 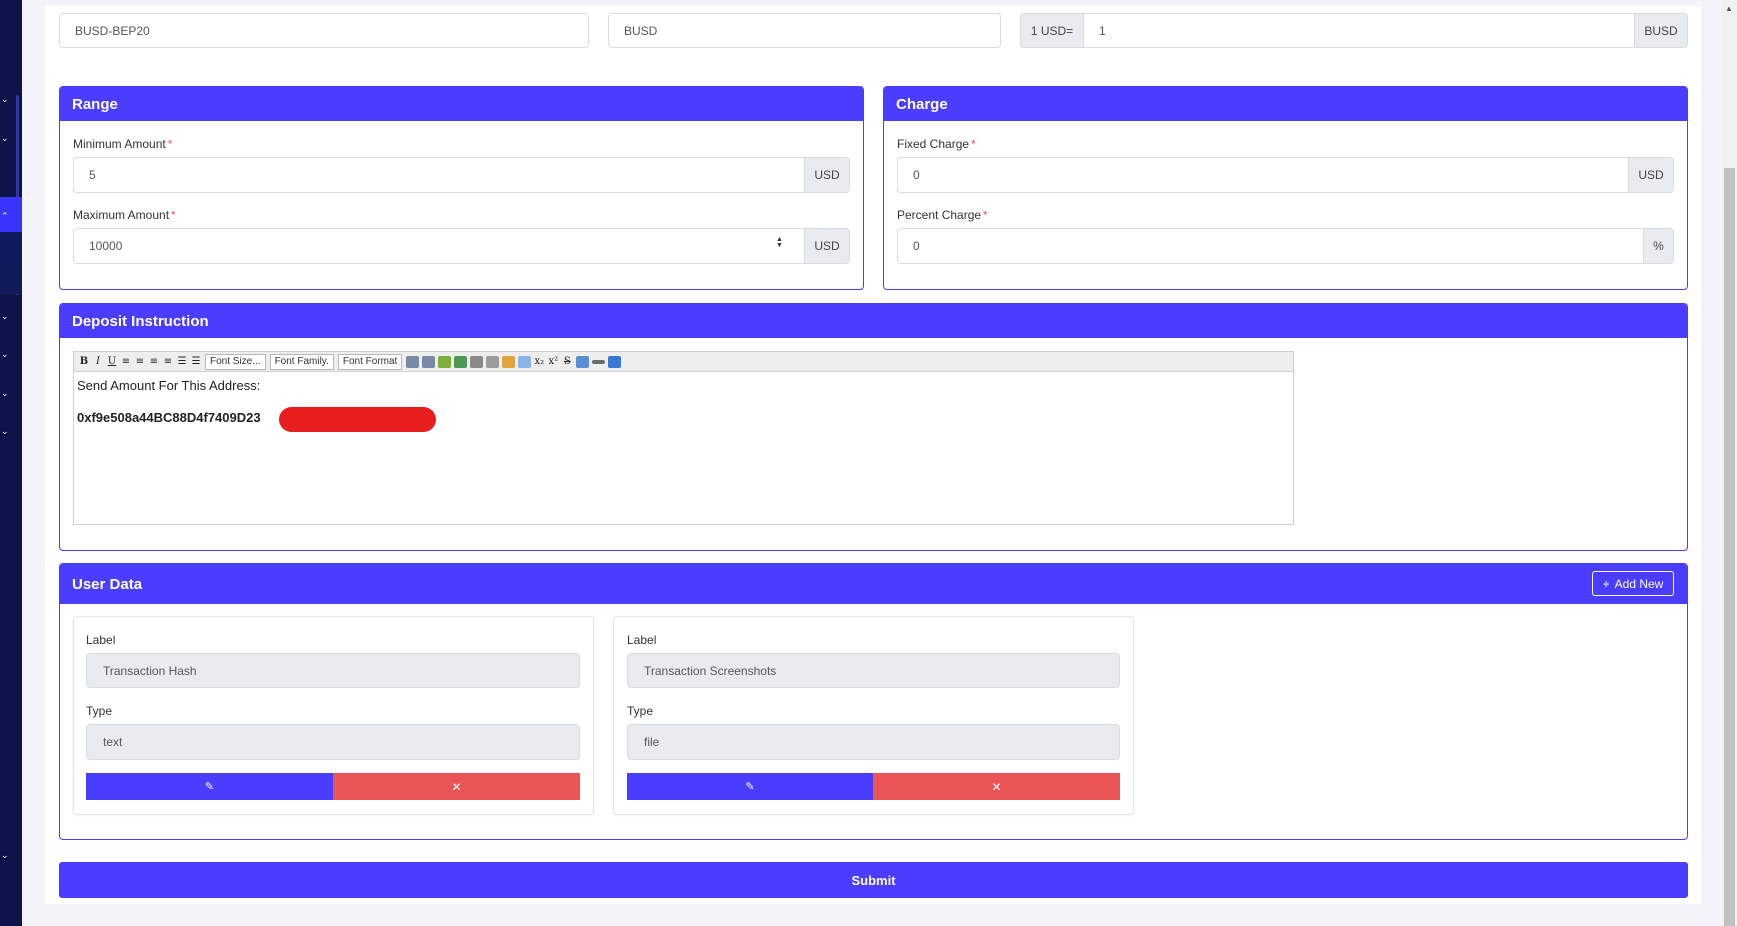 I want to click on pencil-icon: ✎, so click(x=750, y=787).